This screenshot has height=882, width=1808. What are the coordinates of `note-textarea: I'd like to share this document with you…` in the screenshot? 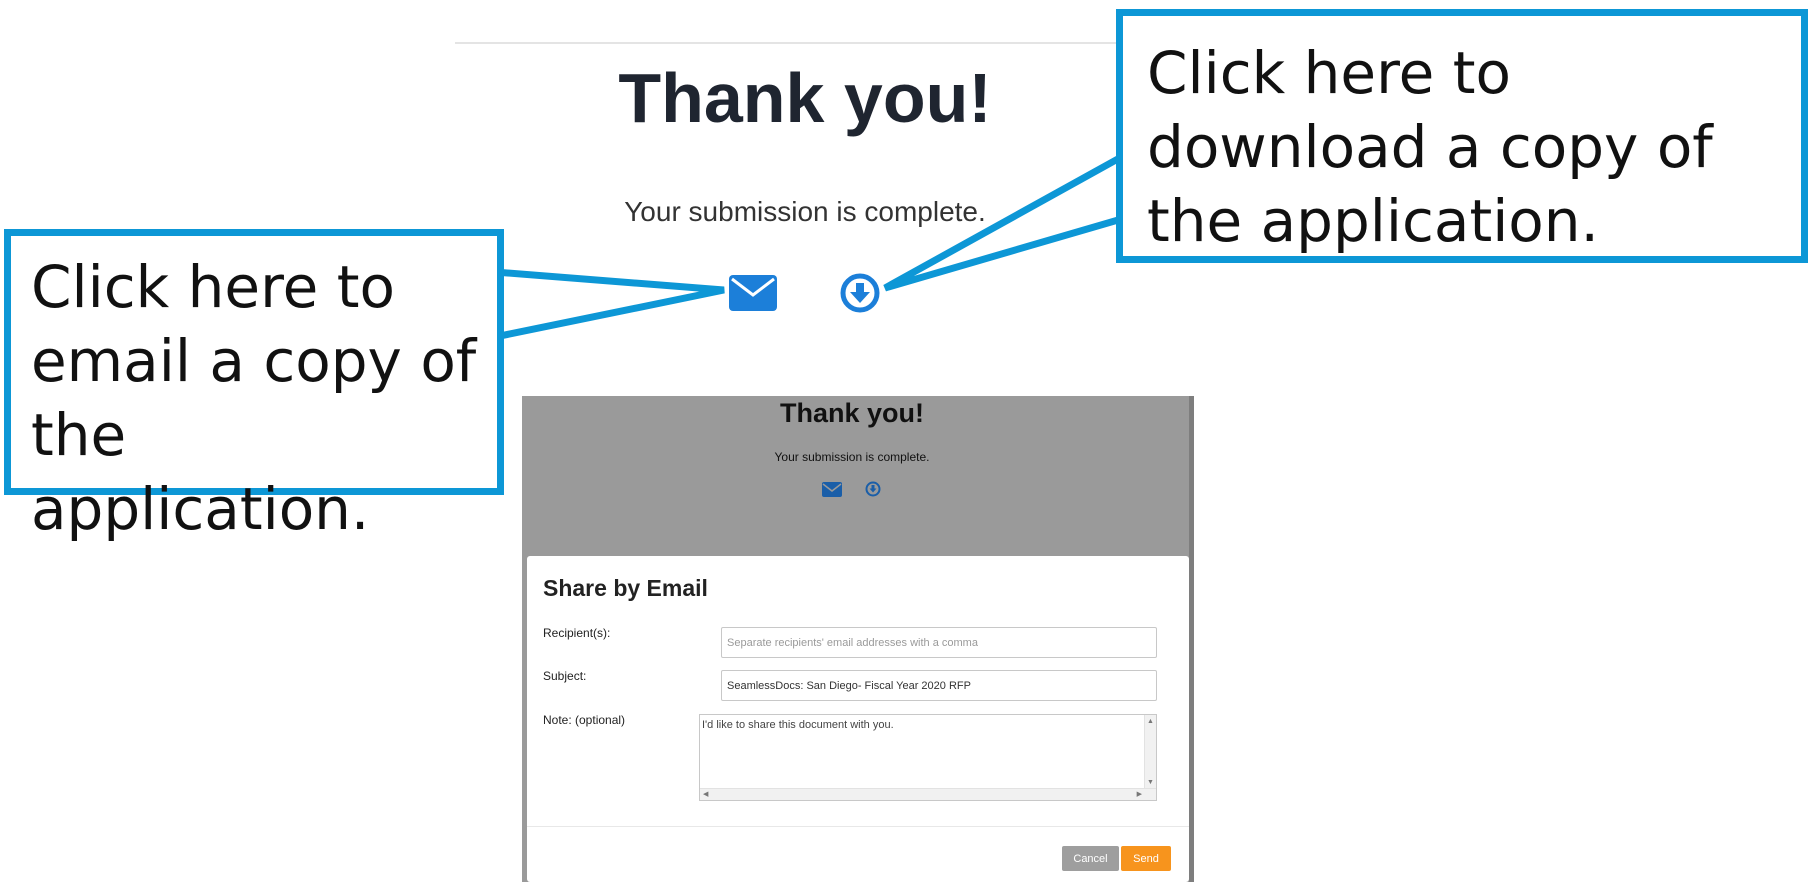 It's located at (917, 750).